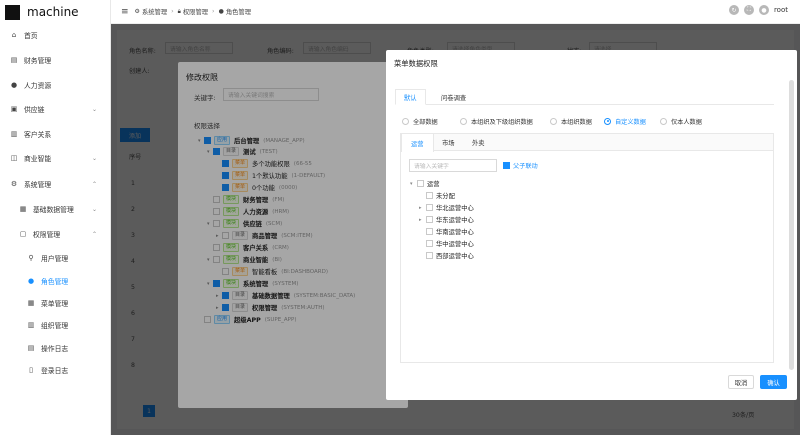 Image resolution: width=800 pixels, height=435 pixels. I want to click on tree-node-label: 华东运营中心, so click(455, 220).